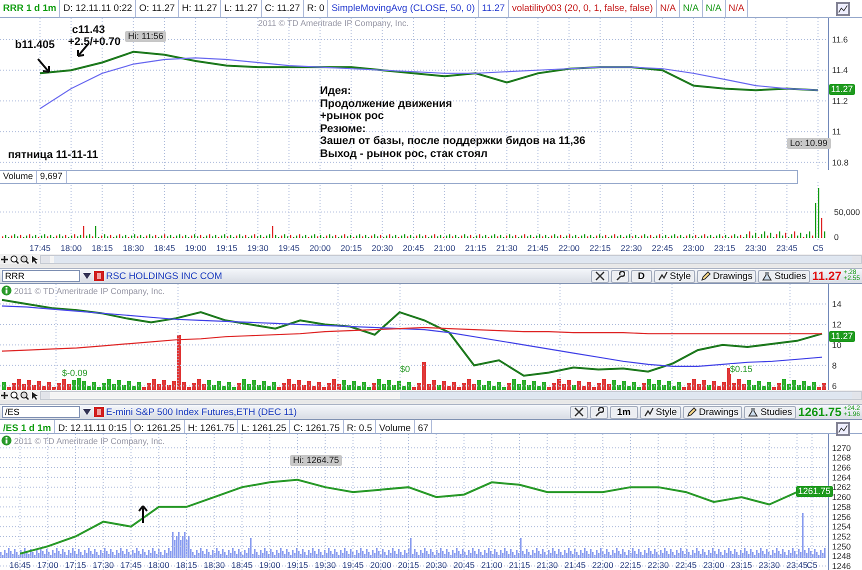 The image size is (862, 570). I want to click on quote-field: C: 1261.75, so click(317, 426).